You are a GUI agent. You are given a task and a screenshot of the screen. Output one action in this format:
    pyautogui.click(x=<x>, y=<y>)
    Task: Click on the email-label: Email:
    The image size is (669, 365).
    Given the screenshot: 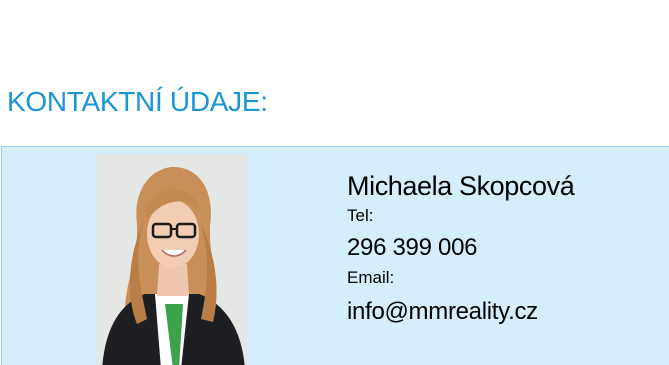 What is the action you would take?
    pyautogui.click(x=371, y=277)
    